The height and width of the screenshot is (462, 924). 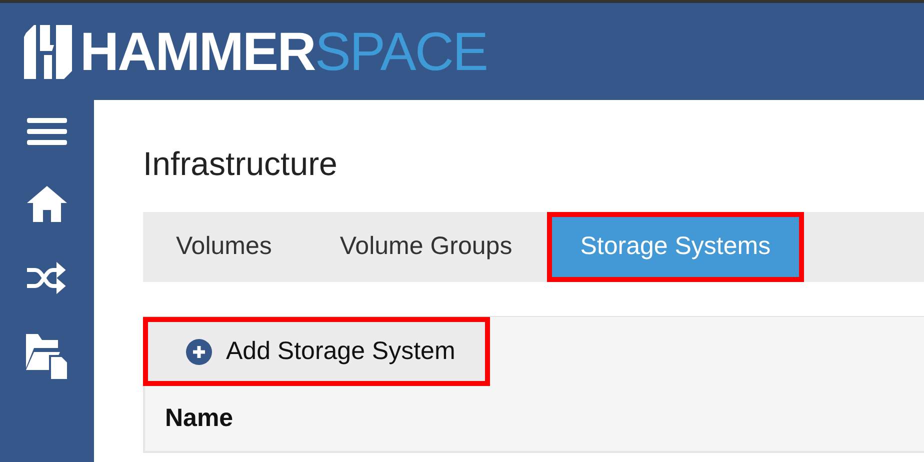 I want to click on column-header: Name, so click(x=199, y=419).